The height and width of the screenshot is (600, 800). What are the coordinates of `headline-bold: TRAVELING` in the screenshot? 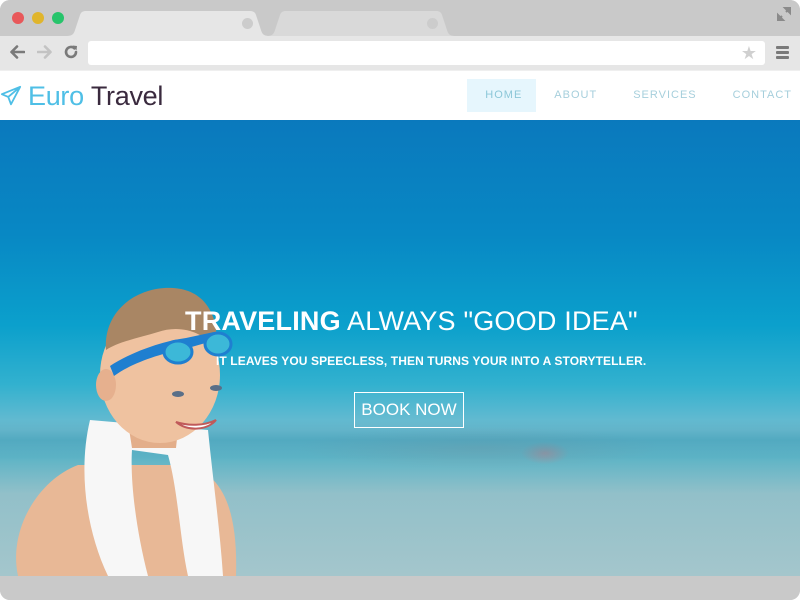 It's located at (263, 321).